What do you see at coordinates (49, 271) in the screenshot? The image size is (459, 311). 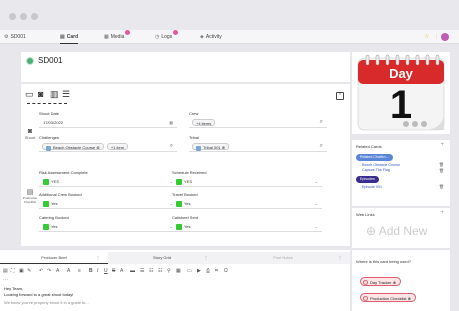 I see `redo-icon: ↷` at bounding box center [49, 271].